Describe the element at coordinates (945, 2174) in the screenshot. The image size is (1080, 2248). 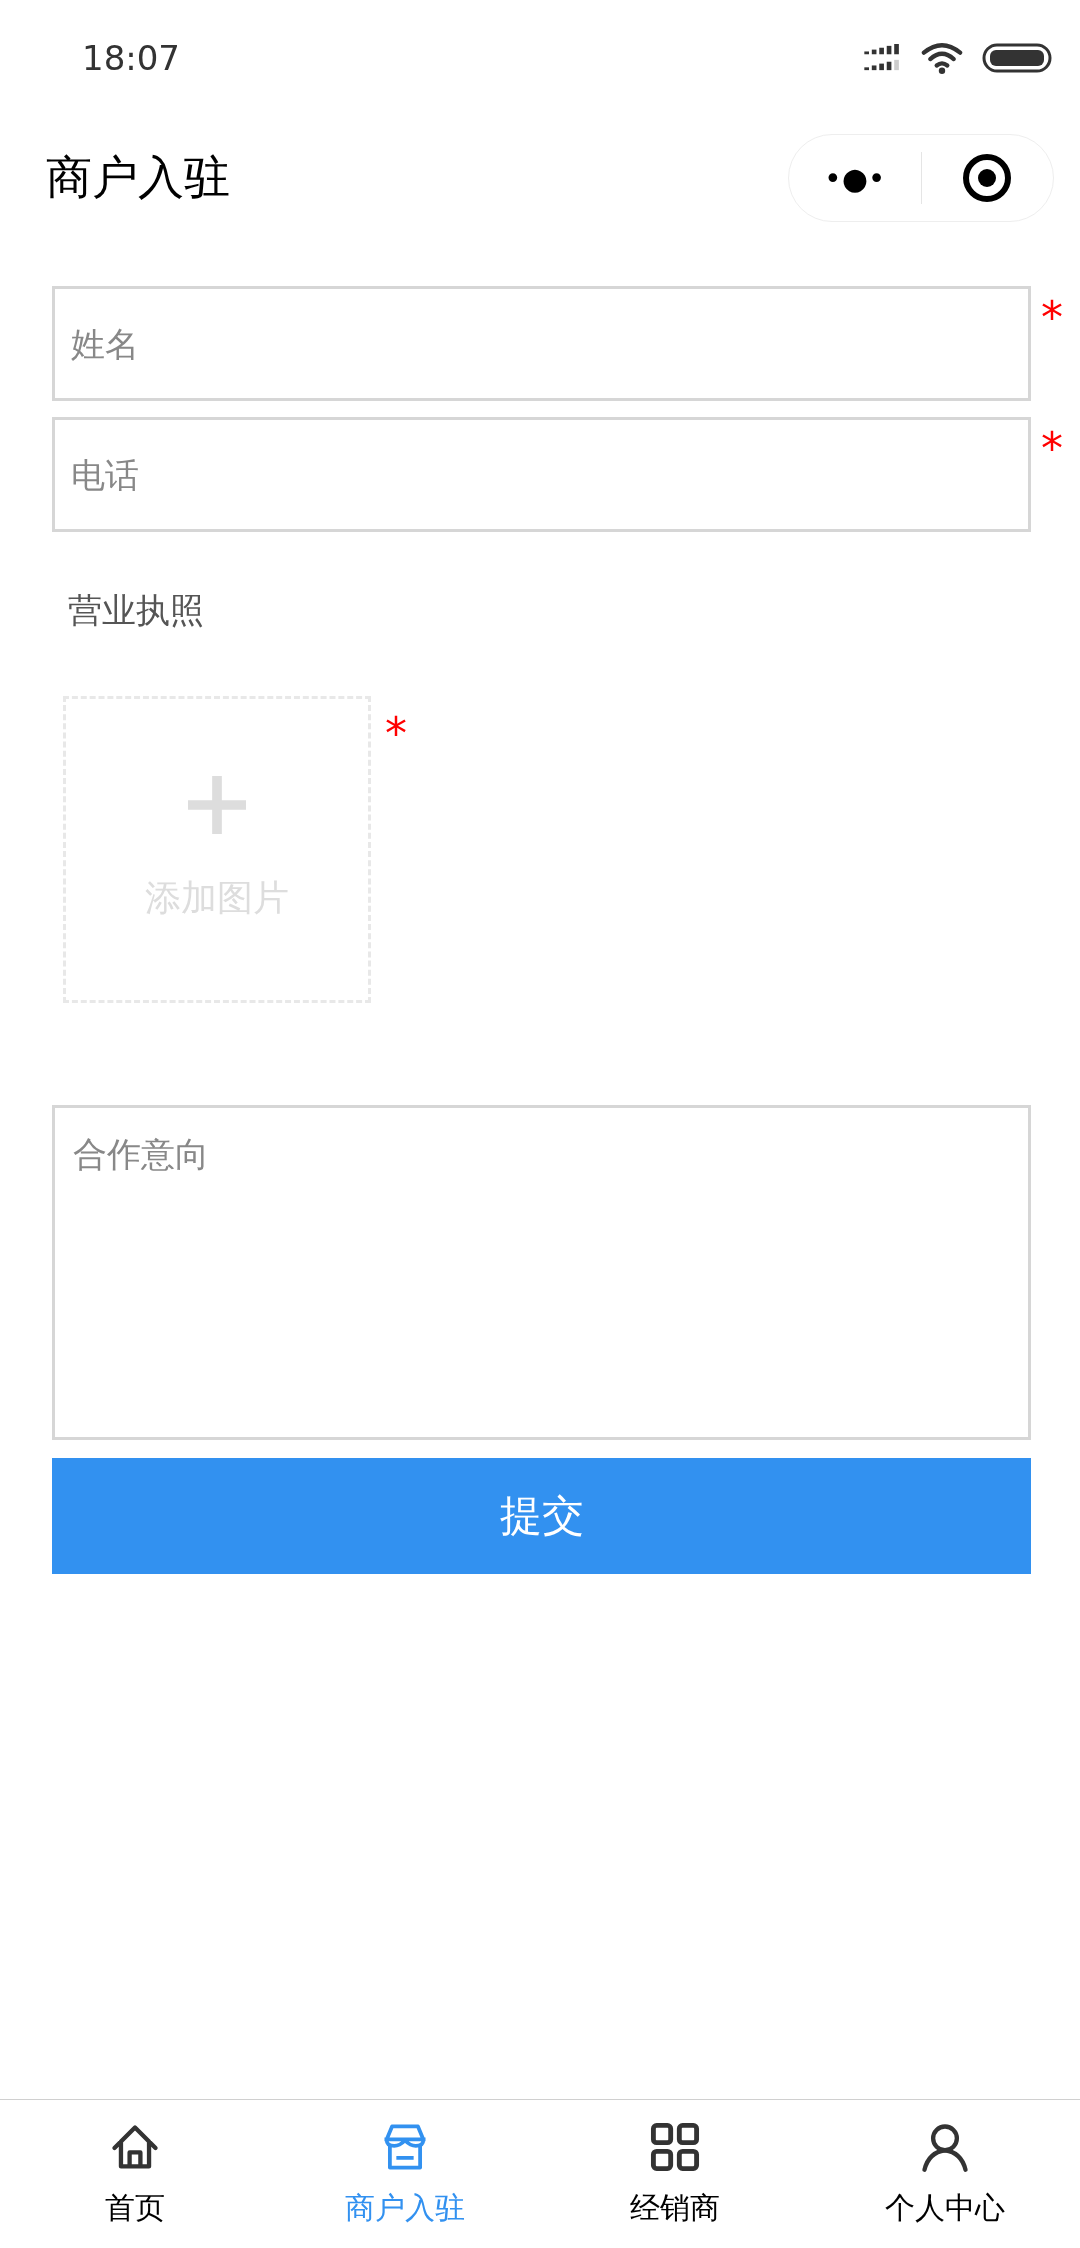
I see `tab-item: 个人中心` at that location.